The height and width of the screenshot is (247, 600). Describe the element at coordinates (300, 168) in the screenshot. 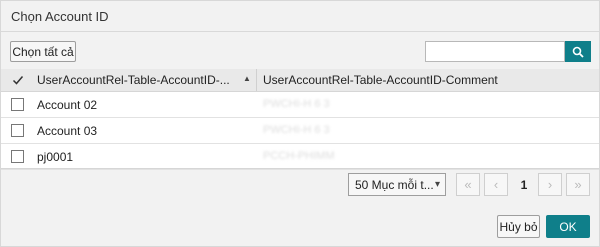

I see `table-bottom-divider` at that location.